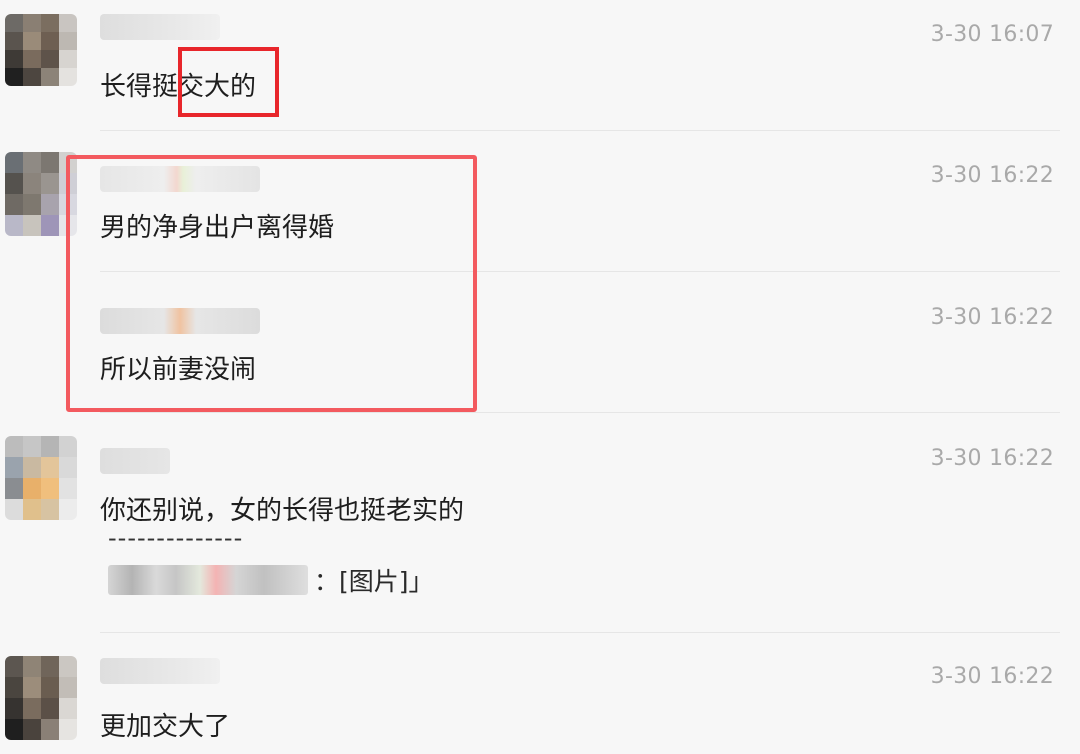 The image size is (1080, 754). Describe the element at coordinates (992, 34) in the screenshot. I see `timestamp: 3-30 16:07` at that location.